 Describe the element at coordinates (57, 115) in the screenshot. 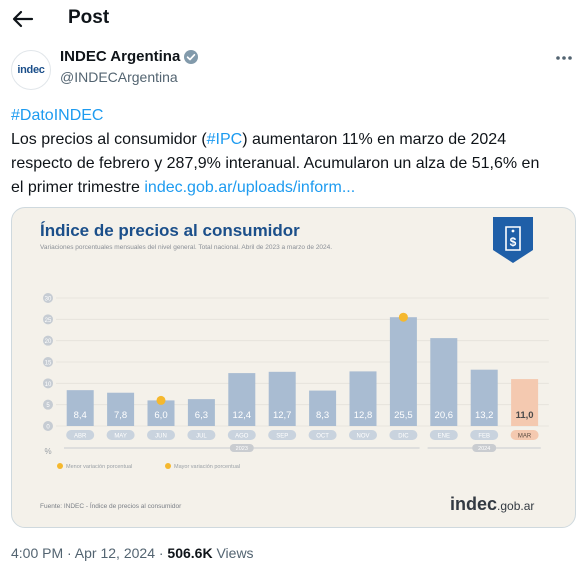

I see `hashtag-link: #DatoINDEC` at that location.